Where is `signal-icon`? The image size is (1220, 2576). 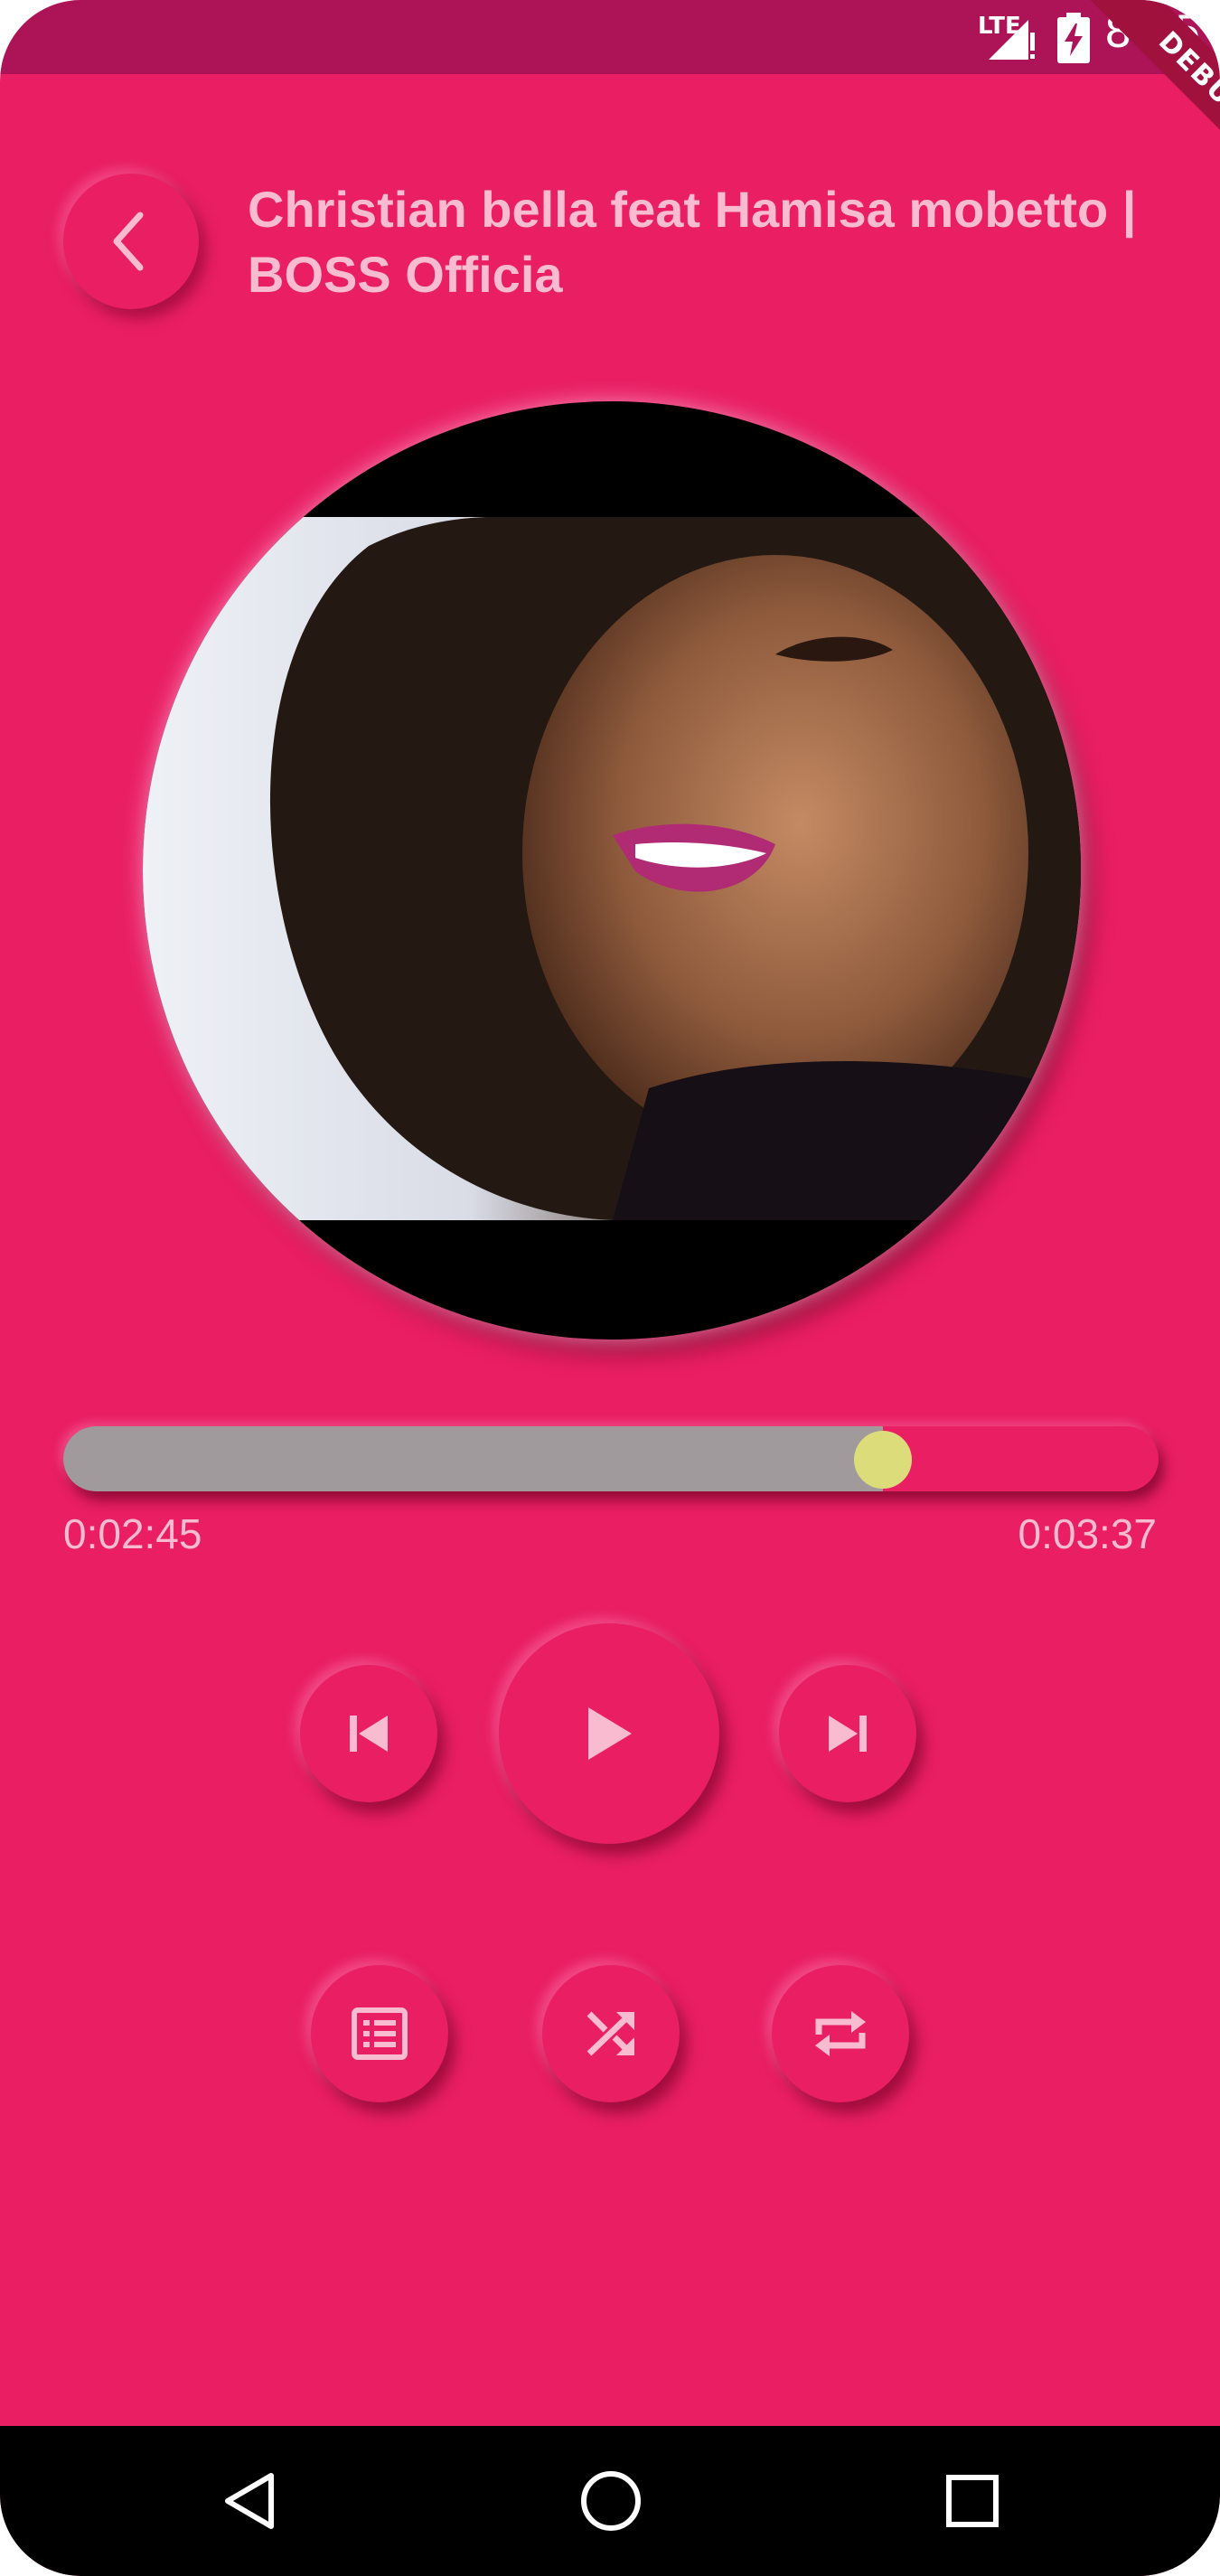 signal-icon is located at coordinates (1012, 40).